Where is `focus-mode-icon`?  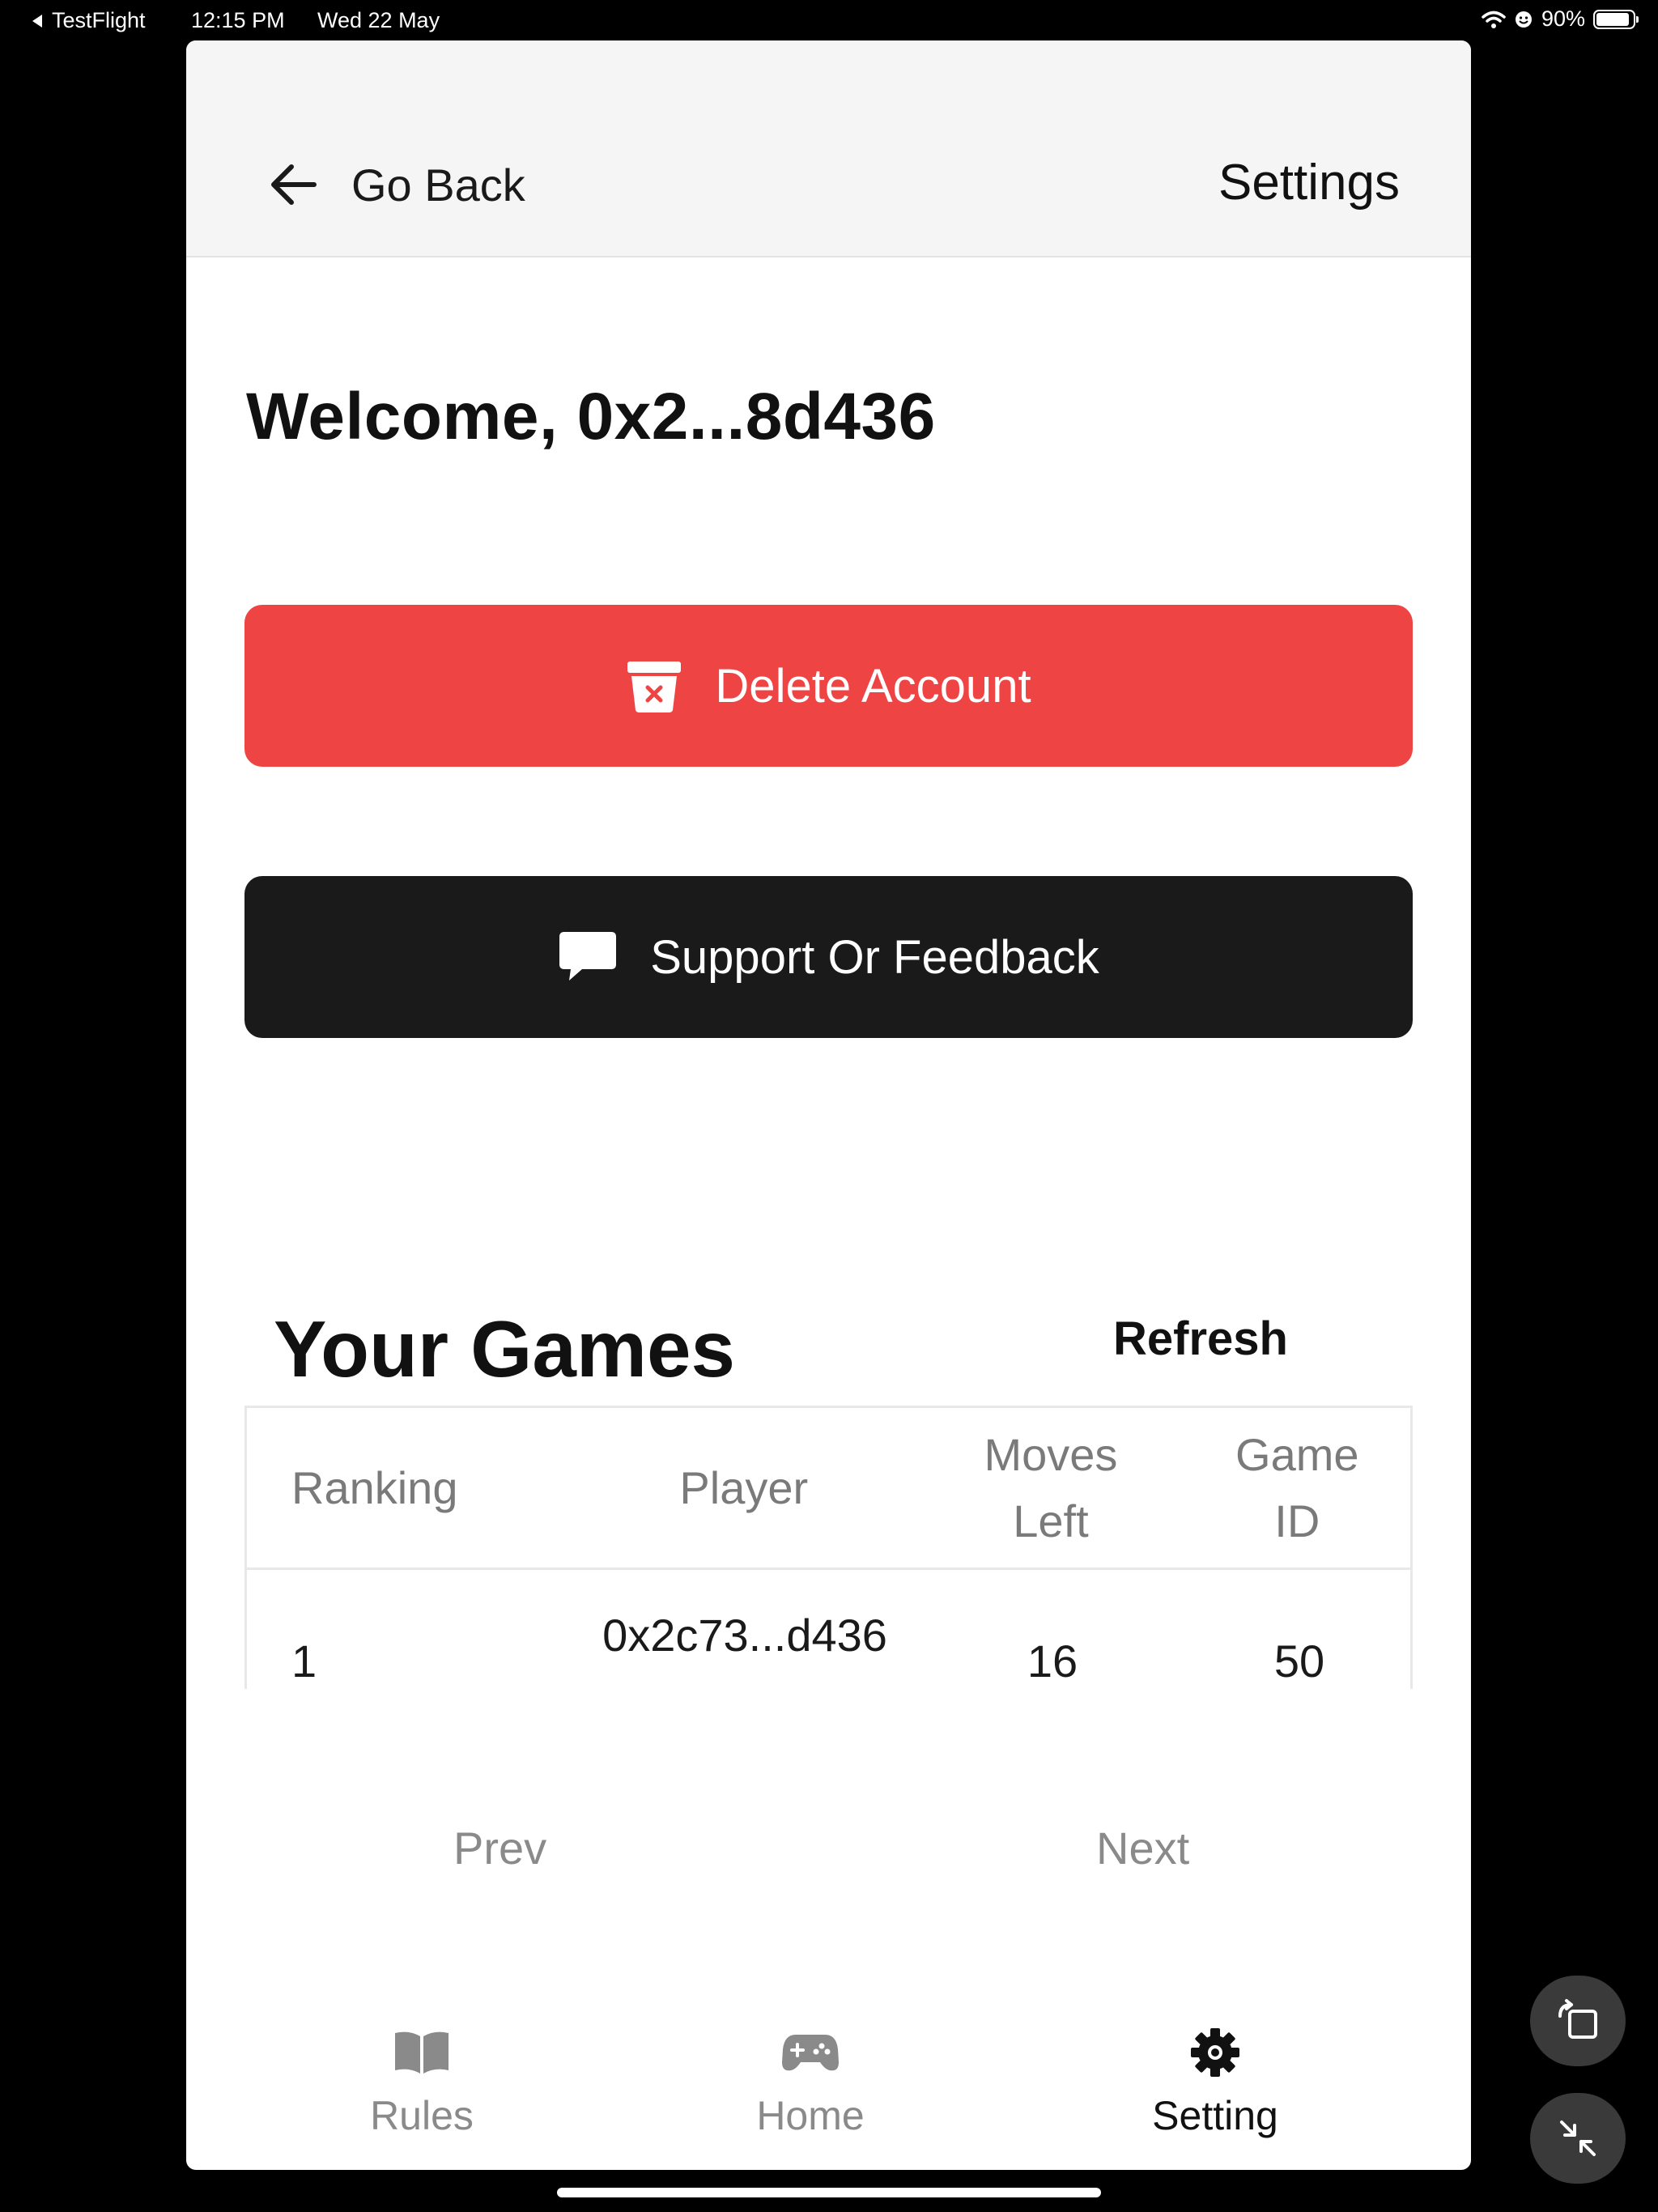 focus-mode-icon is located at coordinates (1523, 19).